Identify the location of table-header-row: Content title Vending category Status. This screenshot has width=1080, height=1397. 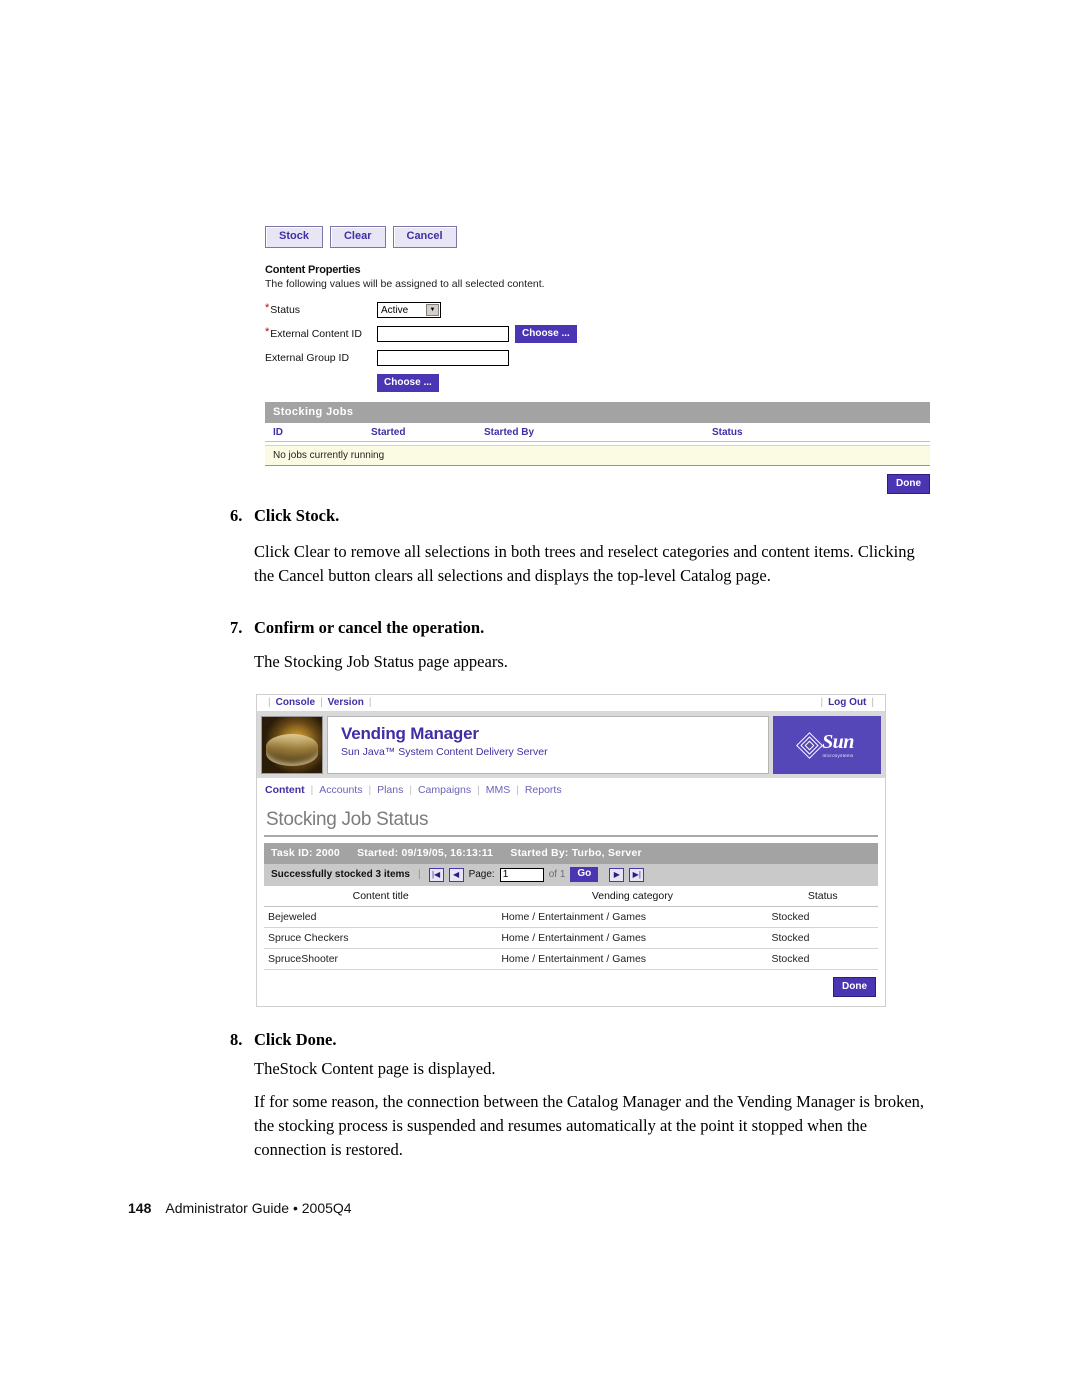
(571, 896).